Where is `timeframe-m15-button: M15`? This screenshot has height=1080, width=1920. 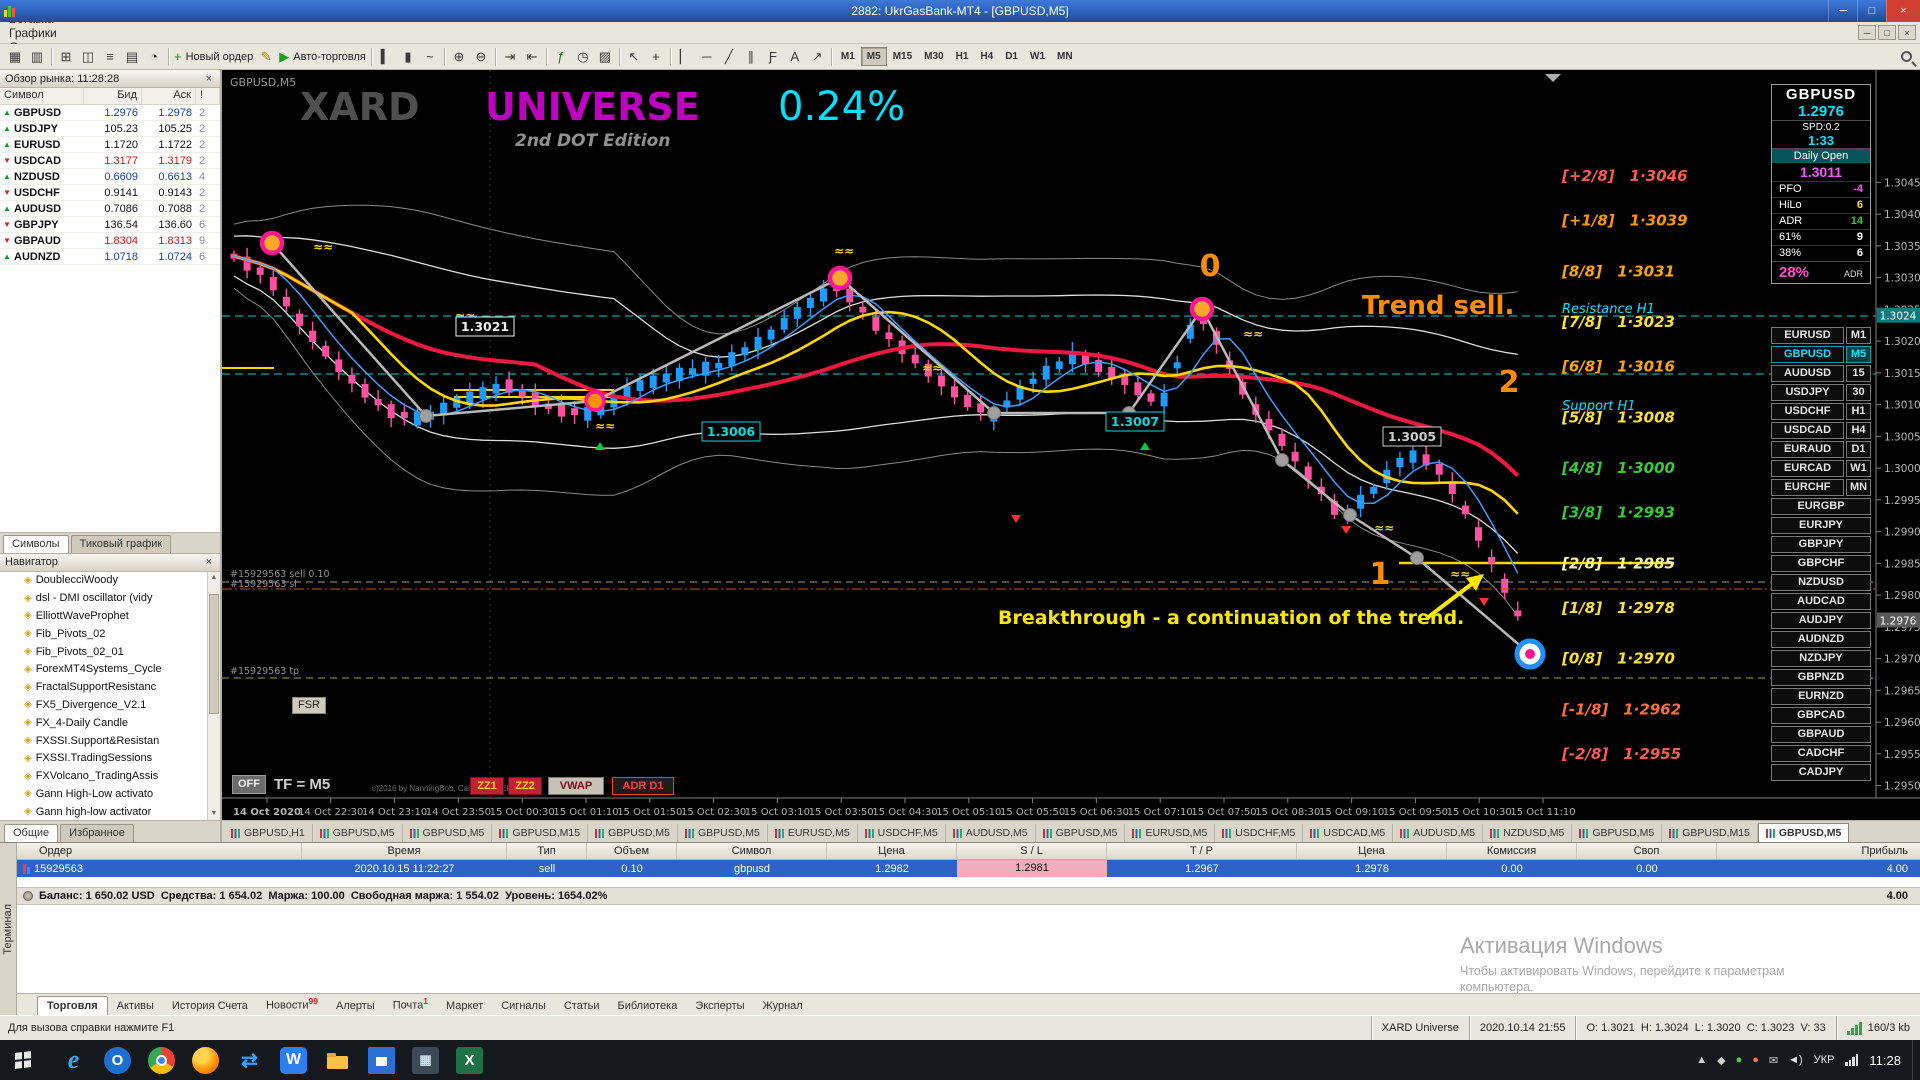 timeframe-m15-button: M15 is located at coordinates (902, 56).